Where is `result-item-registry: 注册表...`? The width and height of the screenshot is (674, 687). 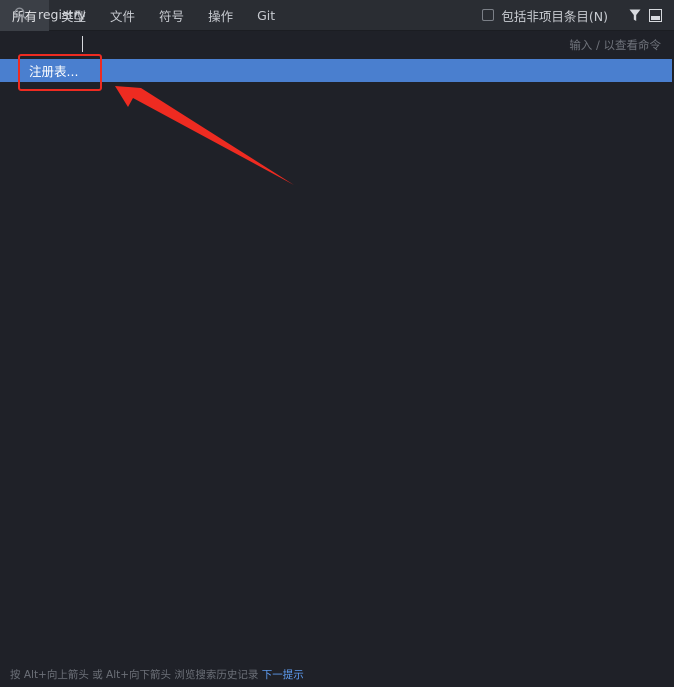
result-item-registry: 注册表... is located at coordinates (336, 70).